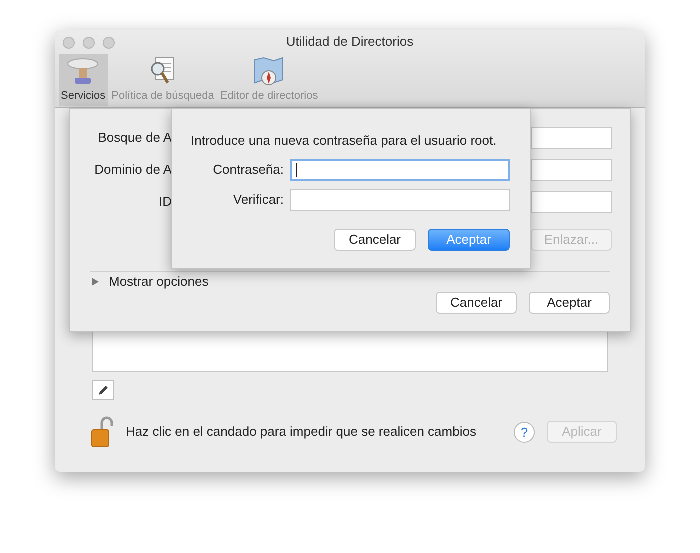 The image size is (700, 553). Describe the element at coordinates (83, 71) in the screenshot. I see `globe-stand-icon` at that location.